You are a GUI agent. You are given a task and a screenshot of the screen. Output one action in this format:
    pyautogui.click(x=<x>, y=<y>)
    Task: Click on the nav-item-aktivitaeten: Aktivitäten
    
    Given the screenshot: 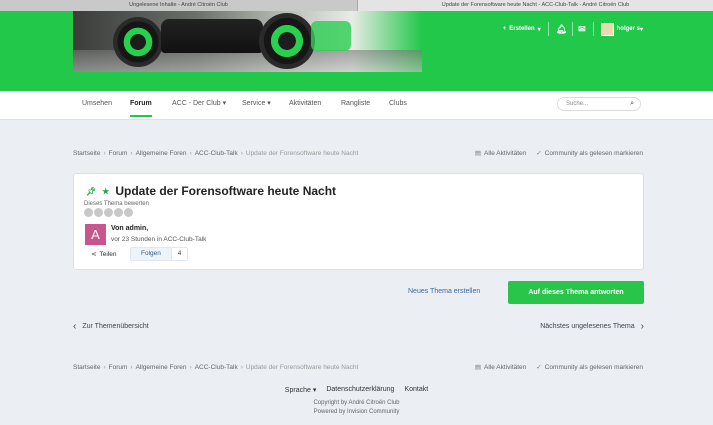 What is the action you would take?
    pyautogui.click(x=305, y=104)
    